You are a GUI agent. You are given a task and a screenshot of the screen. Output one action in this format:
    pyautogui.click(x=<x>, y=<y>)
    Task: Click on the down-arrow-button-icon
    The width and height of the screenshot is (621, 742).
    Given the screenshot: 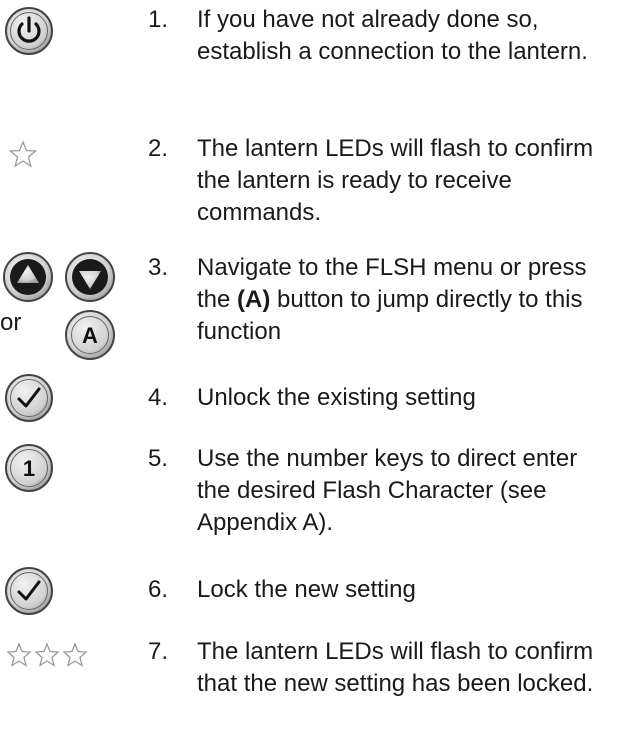 What is the action you would take?
    pyautogui.click(x=90, y=277)
    